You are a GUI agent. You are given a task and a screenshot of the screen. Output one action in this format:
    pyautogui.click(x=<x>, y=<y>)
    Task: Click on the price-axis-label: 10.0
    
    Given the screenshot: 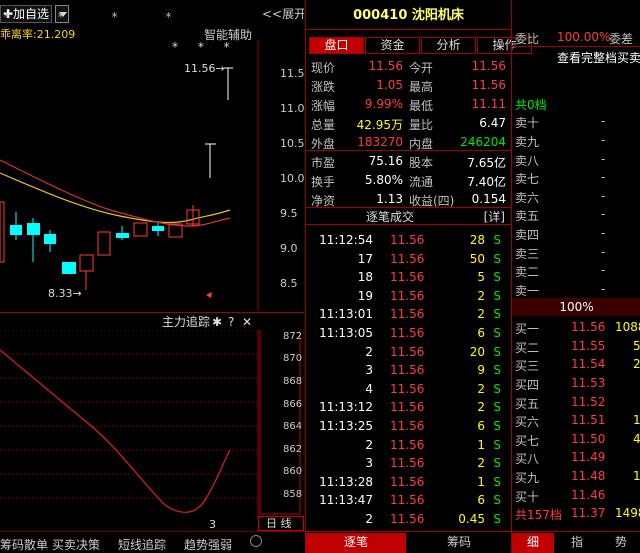 What is the action you would take?
    pyautogui.click(x=292, y=178)
    